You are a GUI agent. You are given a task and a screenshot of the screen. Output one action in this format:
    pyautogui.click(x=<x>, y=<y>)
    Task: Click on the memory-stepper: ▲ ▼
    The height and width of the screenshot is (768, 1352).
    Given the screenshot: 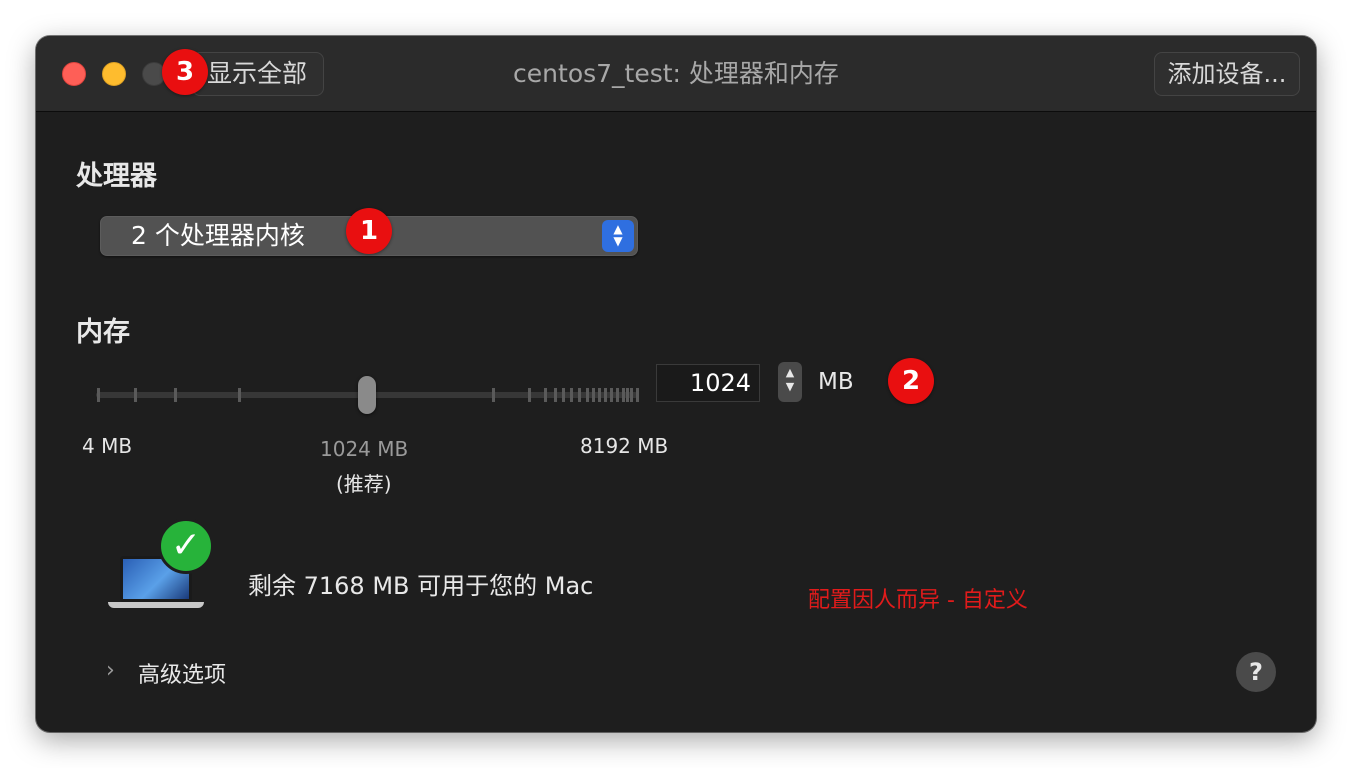 What is the action you would take?
    pyautogui.click(x=790, y=382)
    